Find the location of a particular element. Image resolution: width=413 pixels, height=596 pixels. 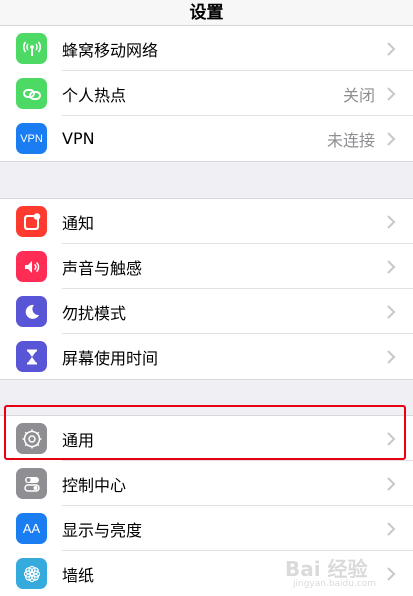

settings-row-screen-time: 屏幕使用时间 is located at coordinates (206, 356).